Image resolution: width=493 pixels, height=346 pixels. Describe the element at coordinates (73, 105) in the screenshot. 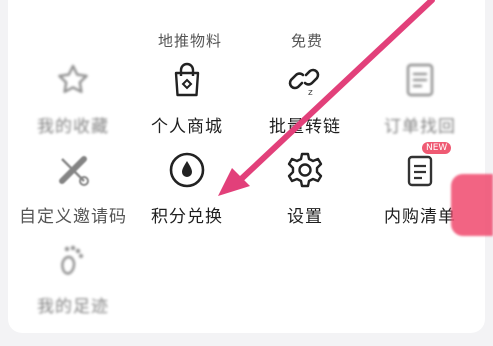

I see `grid-item-favorites: 我的收藏` at that location.